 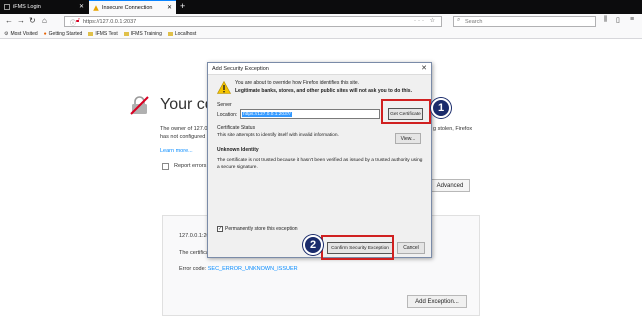 I want to click on sidebar-icon: ▯, so click(x=618, y=20).